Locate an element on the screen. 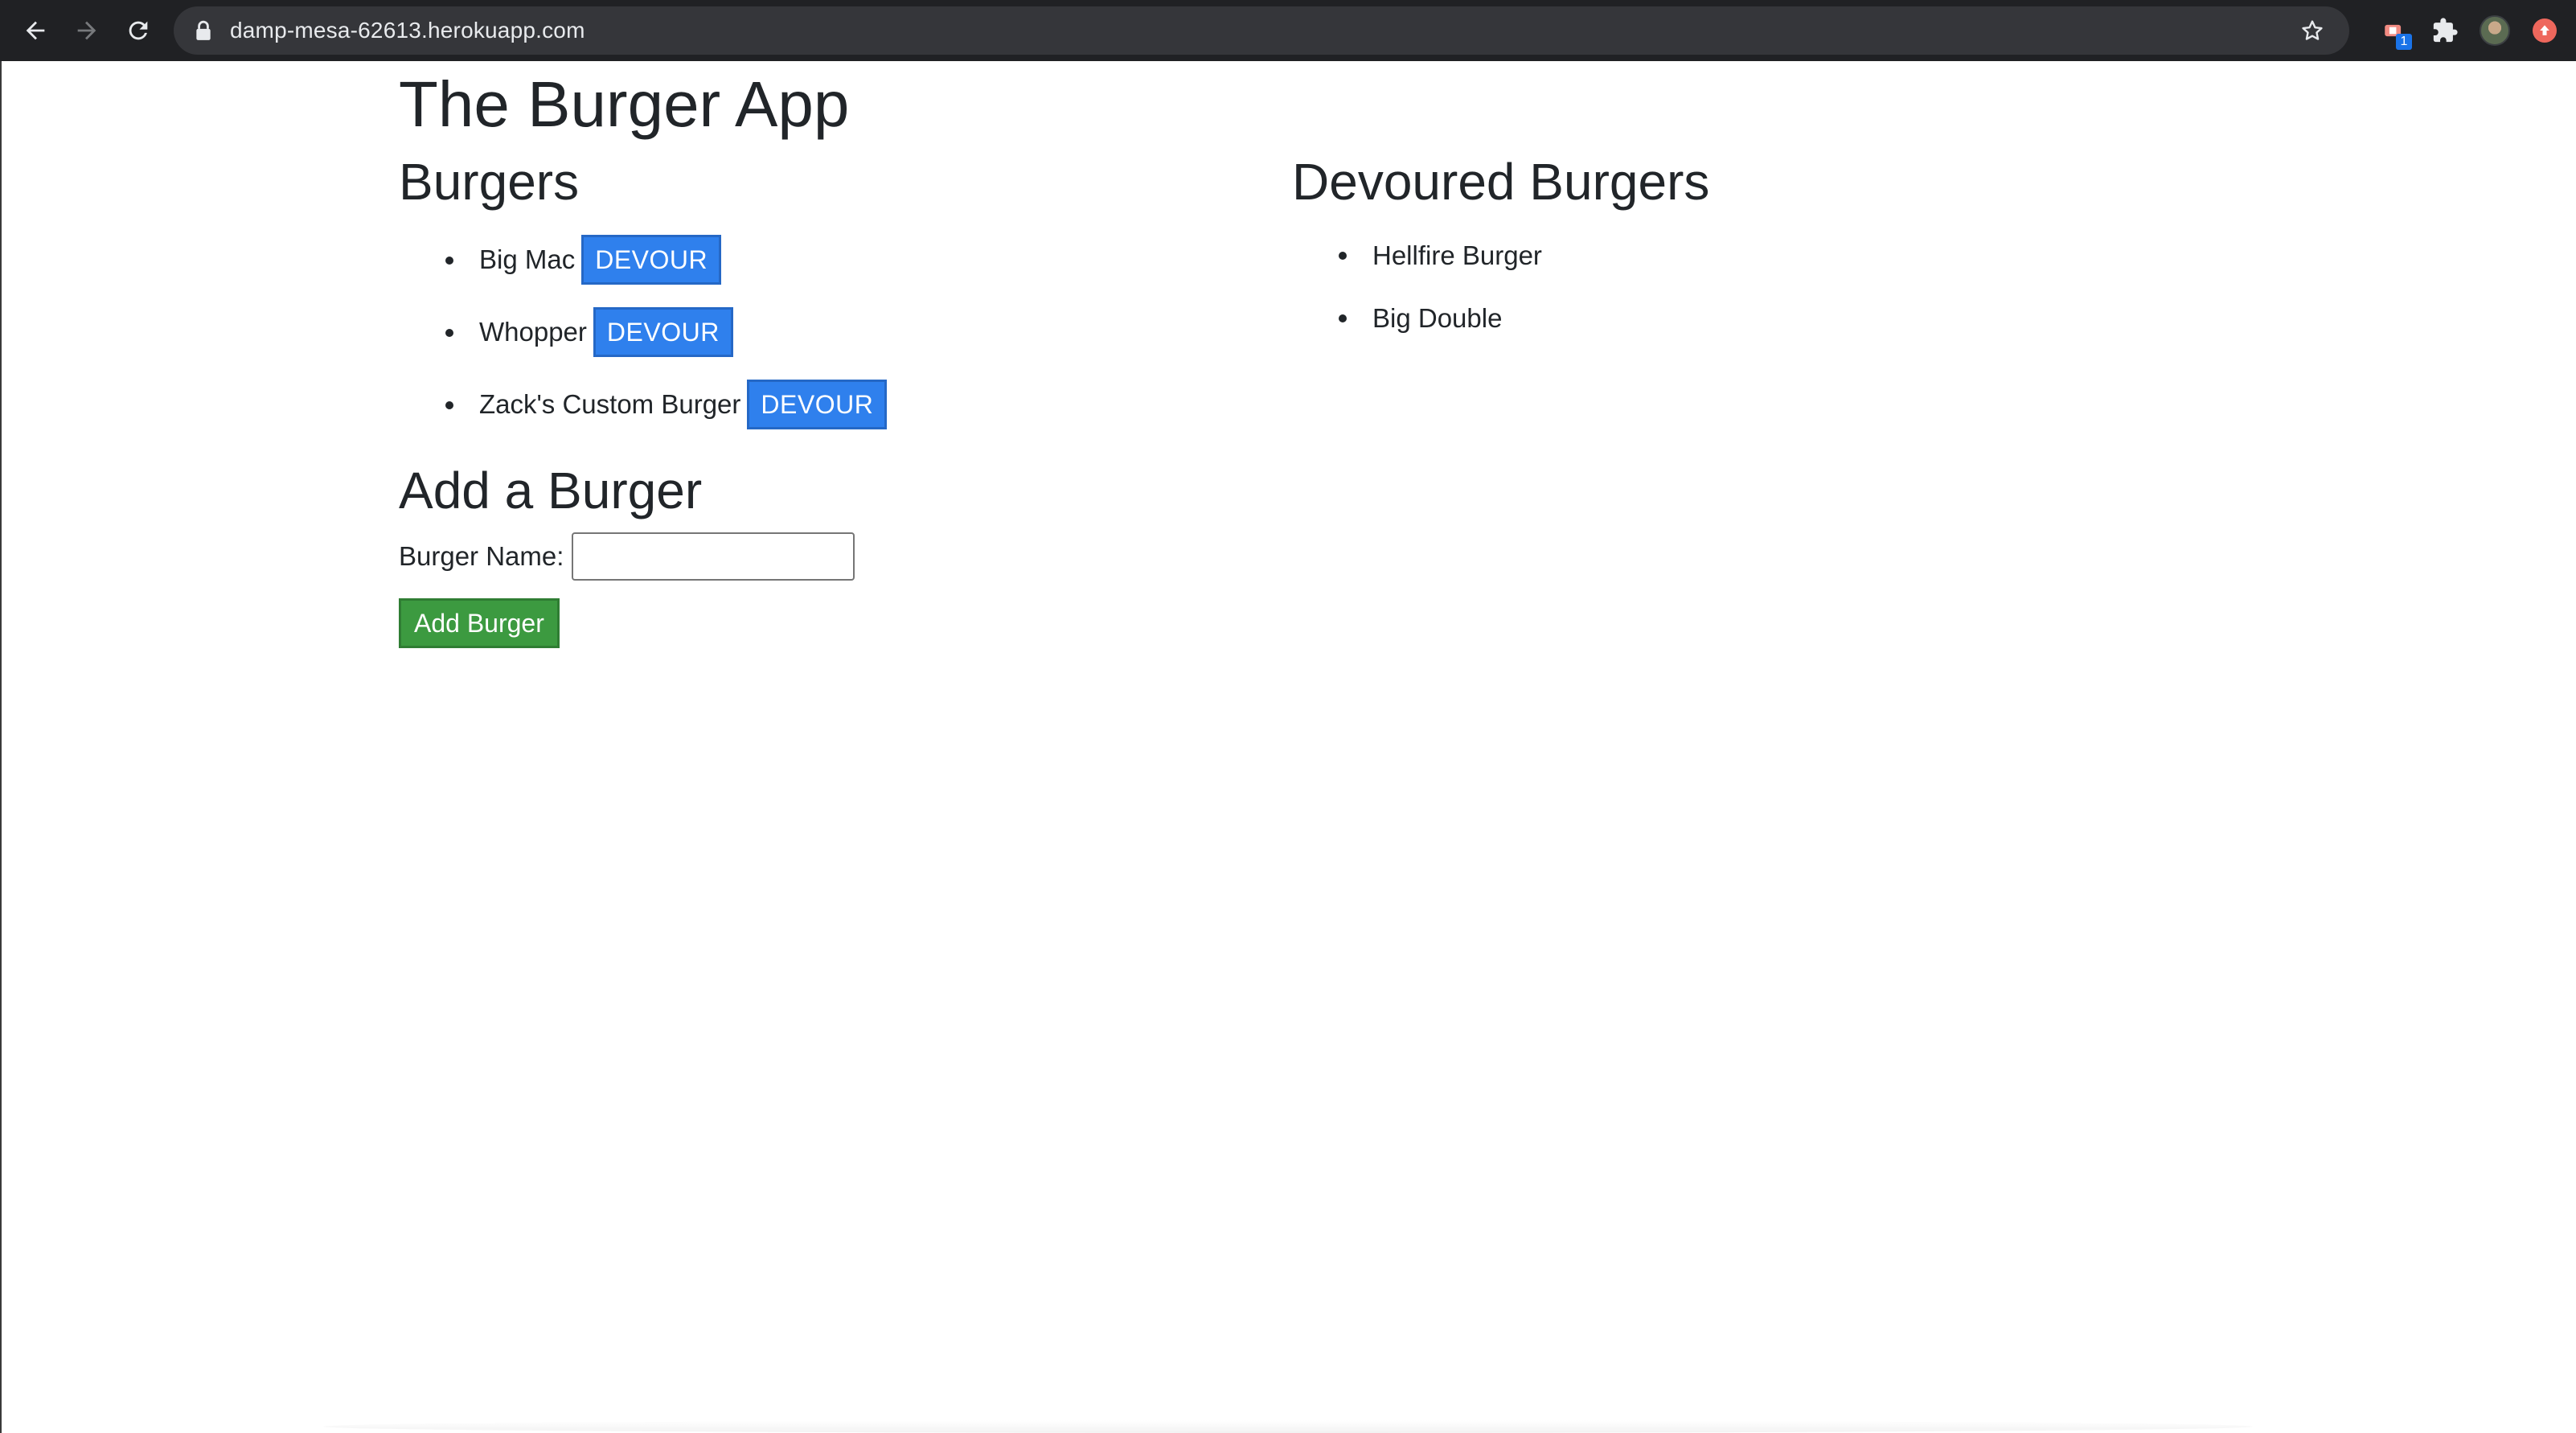 The width and height of the screenshot is (2576, 1433). profile-button is located at coordinates (2495, 30).